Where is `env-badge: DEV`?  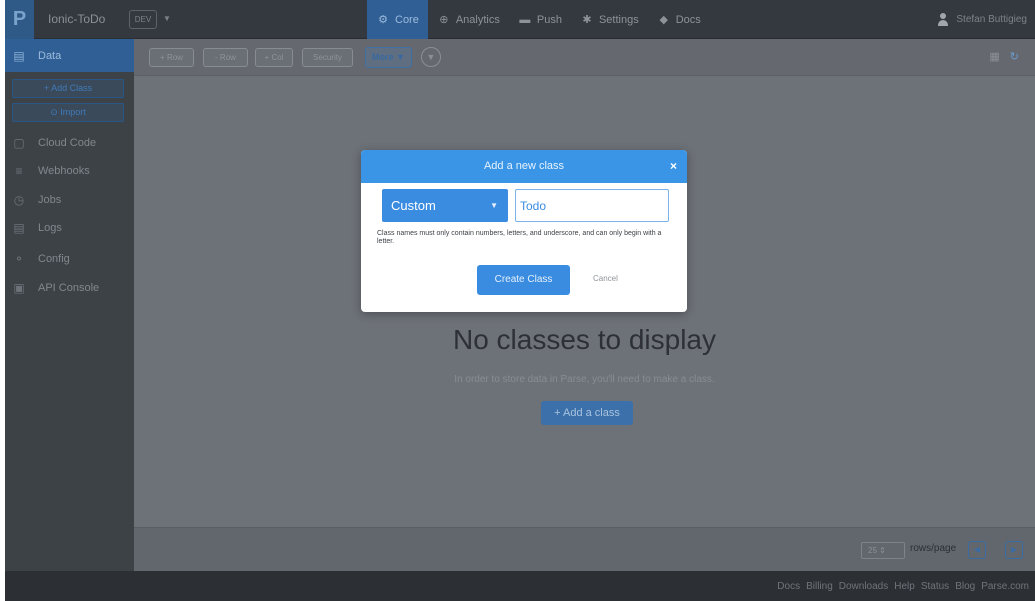
env-badge: DEV is located at coordinates (143, 19).